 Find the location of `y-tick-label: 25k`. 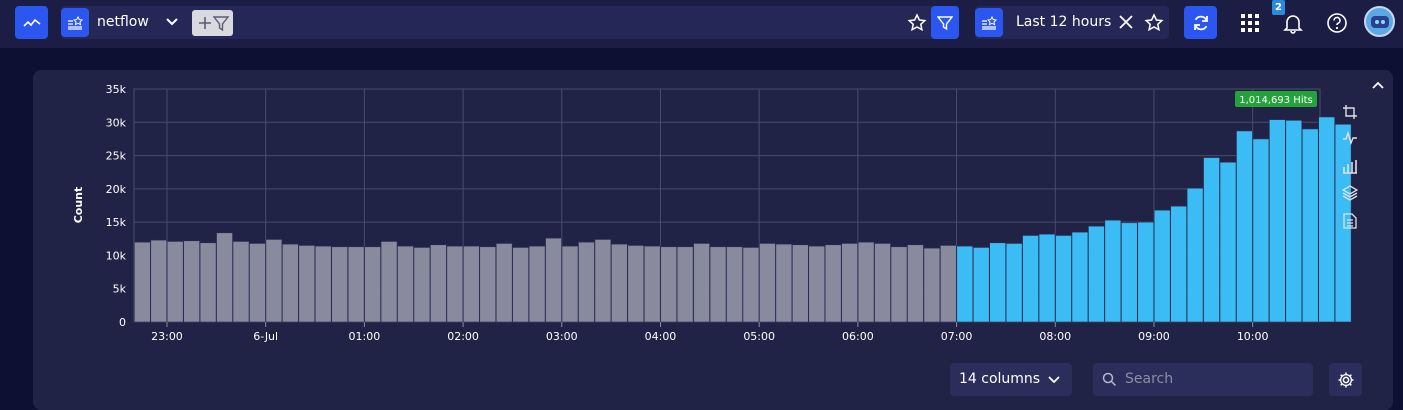

y-tick-label: 25k is located at coordinates (116, 156).